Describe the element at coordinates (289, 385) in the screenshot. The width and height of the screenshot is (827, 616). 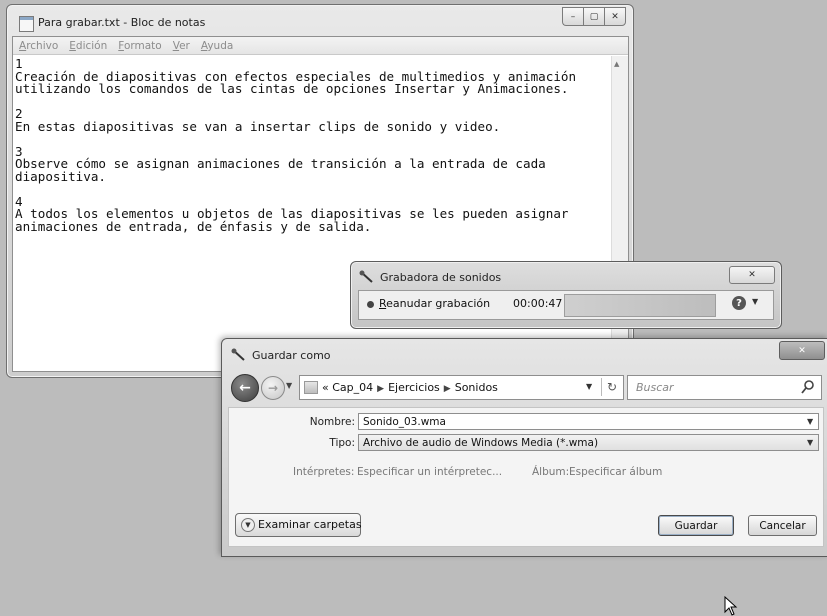
I see `recent-locations-dropdown-icon: ▼` at that location.